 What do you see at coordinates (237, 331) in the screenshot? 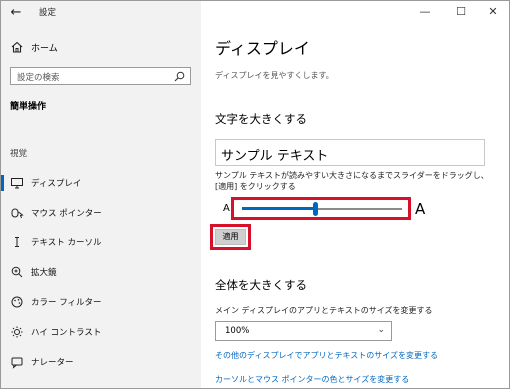
I see `scale-value: 100%` at bounding box center [237, 331].